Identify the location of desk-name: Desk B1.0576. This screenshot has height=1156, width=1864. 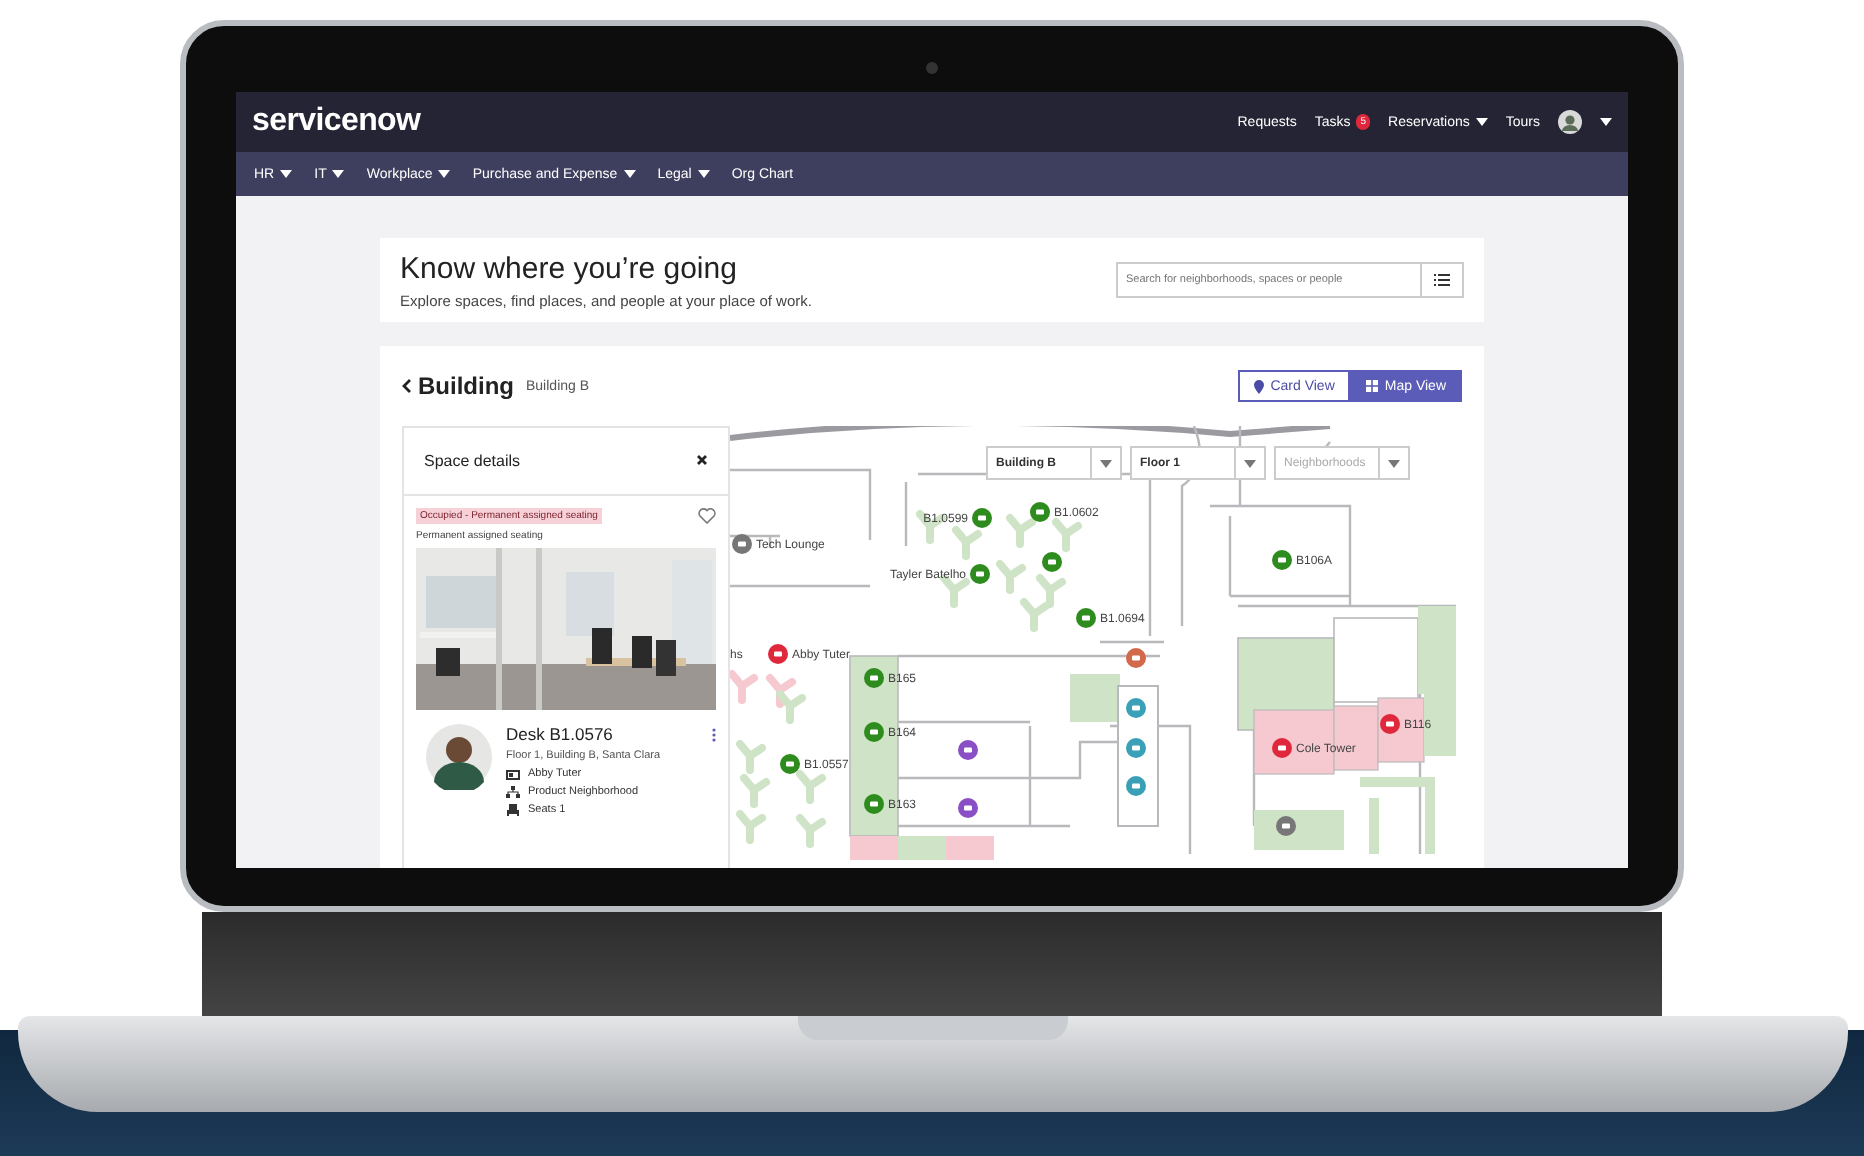
(559, 734).